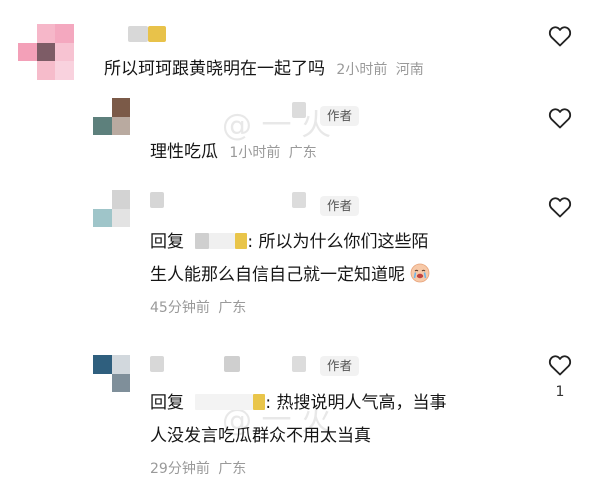 Image resolution: width=600 pixels, height=485 pixels. I want to click on comment-meta: 1小时前 广东, so click(272, 153).